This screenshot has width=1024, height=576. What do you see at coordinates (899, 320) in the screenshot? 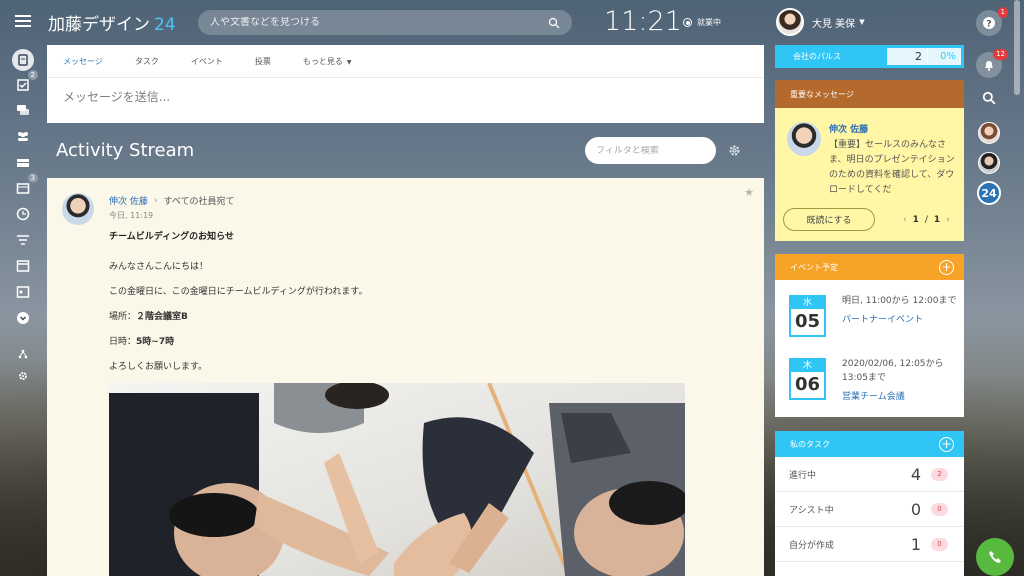
I see `event-title-link: パートナーイベント` at bounding box center [899, 320].